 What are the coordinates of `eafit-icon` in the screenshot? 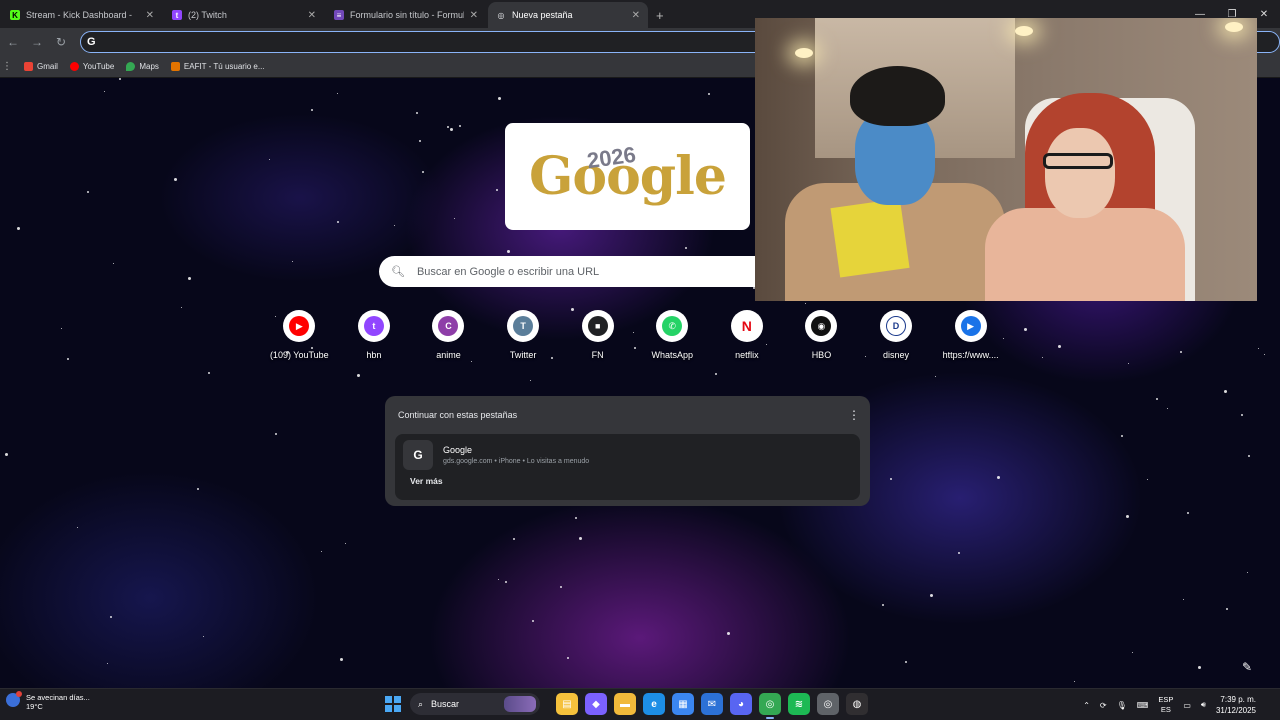 It's located at (175, 66).